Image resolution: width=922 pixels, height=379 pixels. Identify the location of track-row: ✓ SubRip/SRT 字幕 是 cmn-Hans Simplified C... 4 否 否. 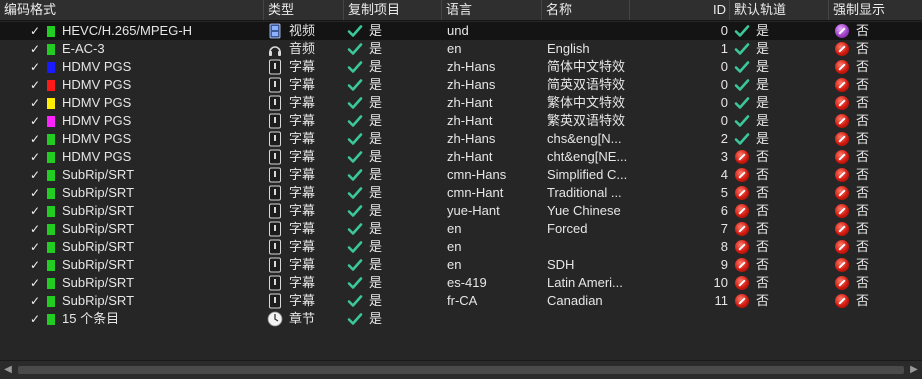
(461, 175).